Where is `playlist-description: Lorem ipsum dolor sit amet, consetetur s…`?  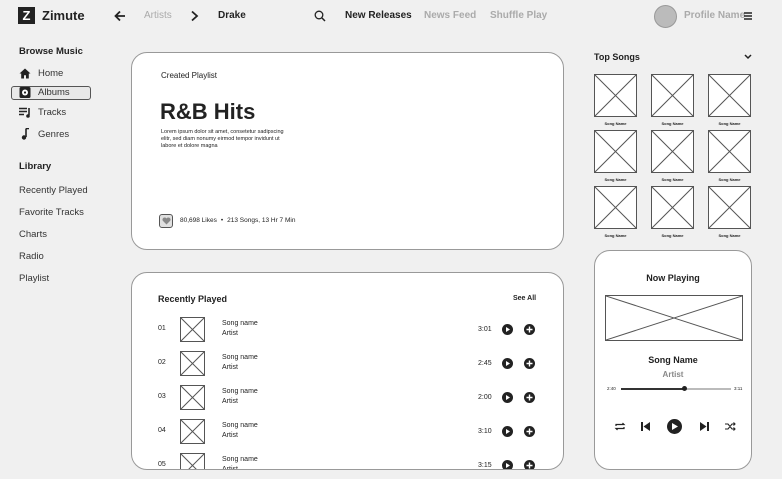
playlist-description: Lorem ipsum dolor sit amet, consetetur s… is located at coordinates (222, 139).